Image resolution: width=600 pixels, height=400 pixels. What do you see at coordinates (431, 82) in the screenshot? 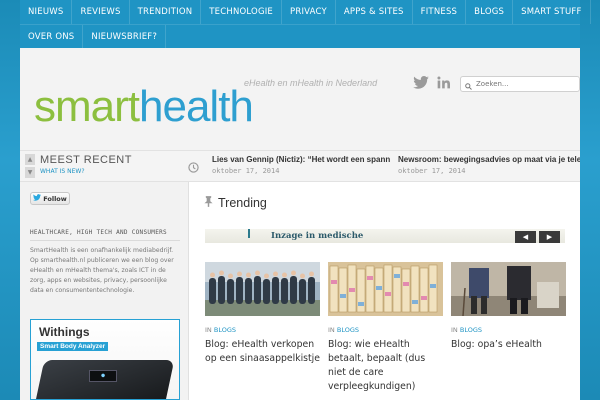
I see `social-links` at bounding box center [431, 82].